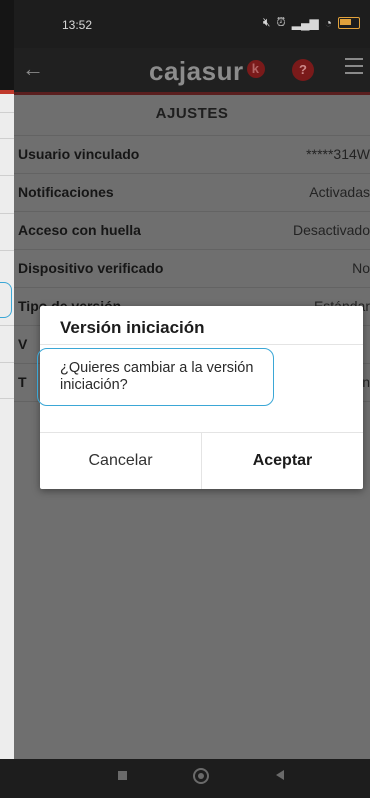 The width and height of the screenshot is (370, 798). Describe the element at coordinates (192, 230) in the screenshot. I see `settings-row-fingerprint: Acceso con huella Desactivado` at that location.